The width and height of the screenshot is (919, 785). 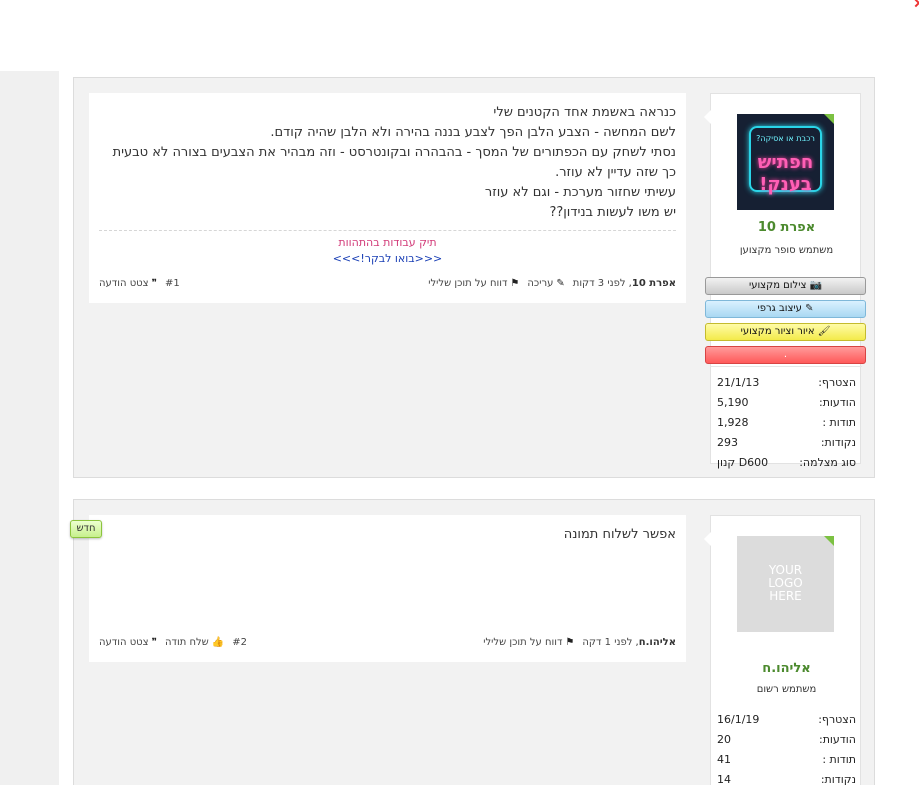 I want to click on badge-label: עיצוב גרפי, so click(x=779, y=308).